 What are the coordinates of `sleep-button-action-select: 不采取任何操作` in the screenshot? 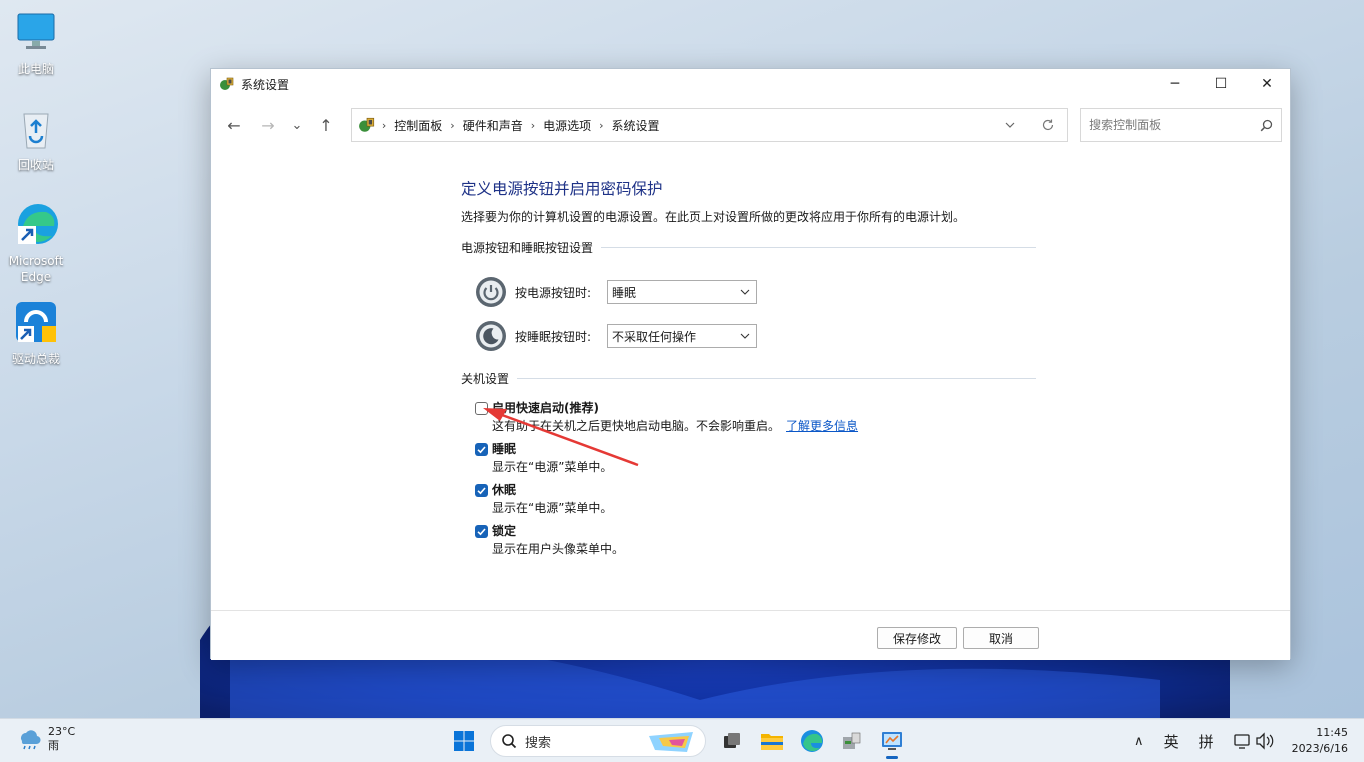 It's located at (682, 336).